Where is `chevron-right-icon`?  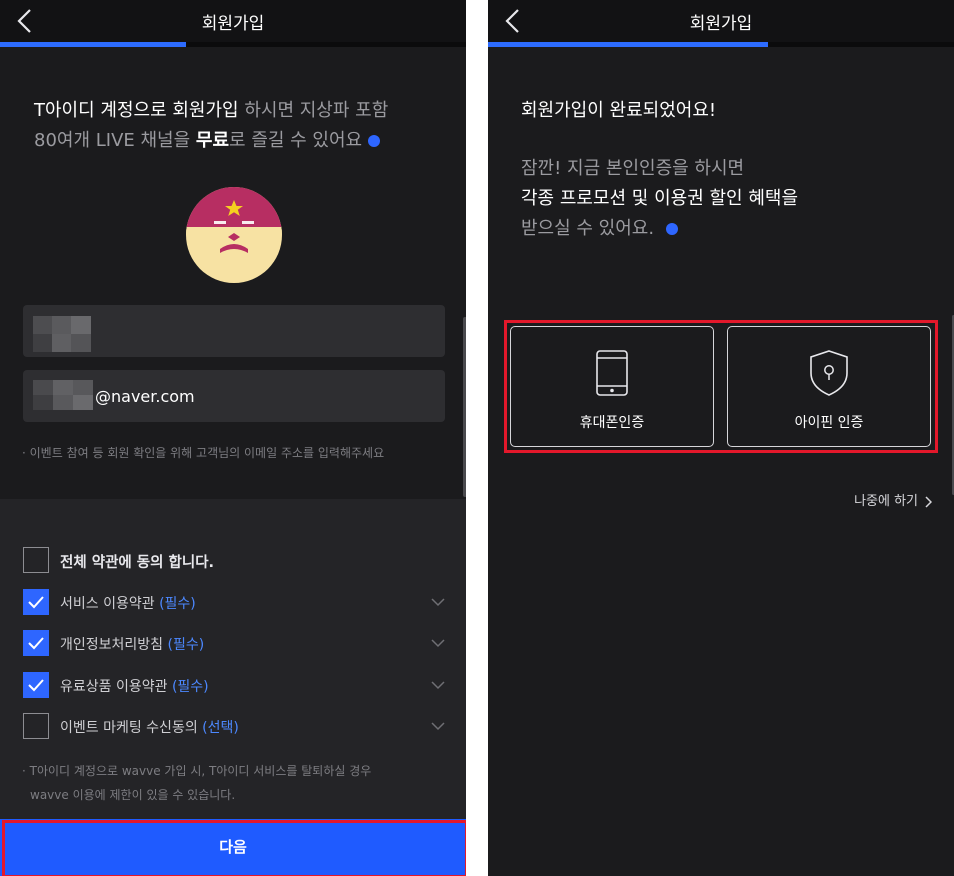
chevron-right-icon is located at coordinates (929, 501).